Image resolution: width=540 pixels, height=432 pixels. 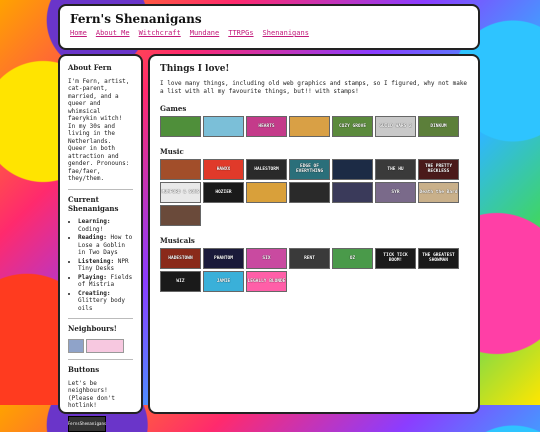 I want to click on stamp-tile: HAWXX, so click(x=223, y=169).